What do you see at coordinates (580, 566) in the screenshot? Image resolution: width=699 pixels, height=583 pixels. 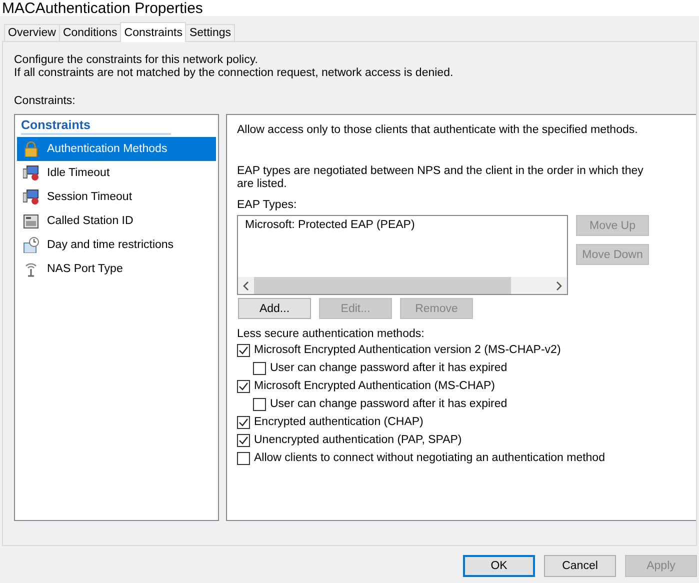 I see `dialog-button: Cancel` at bounding box center [580, 566].